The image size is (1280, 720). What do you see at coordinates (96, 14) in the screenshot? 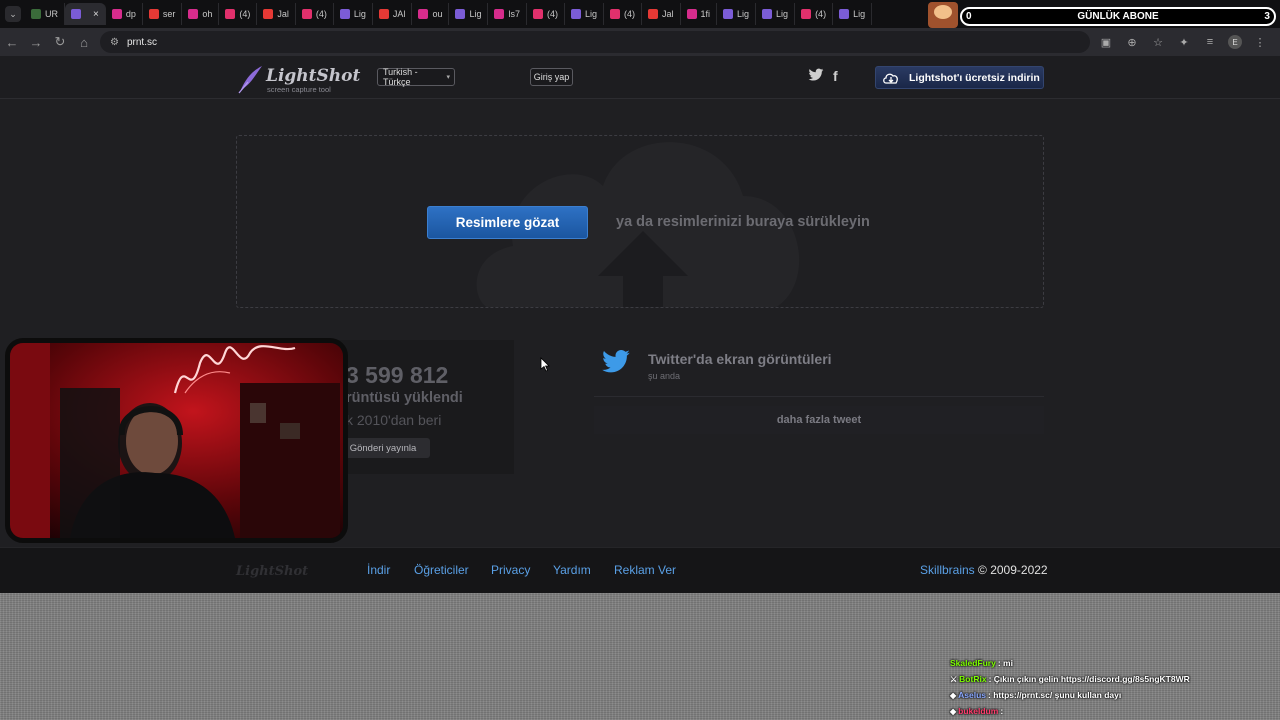
I see `tab-close-icon: ×` at bounding box center [96, 14].